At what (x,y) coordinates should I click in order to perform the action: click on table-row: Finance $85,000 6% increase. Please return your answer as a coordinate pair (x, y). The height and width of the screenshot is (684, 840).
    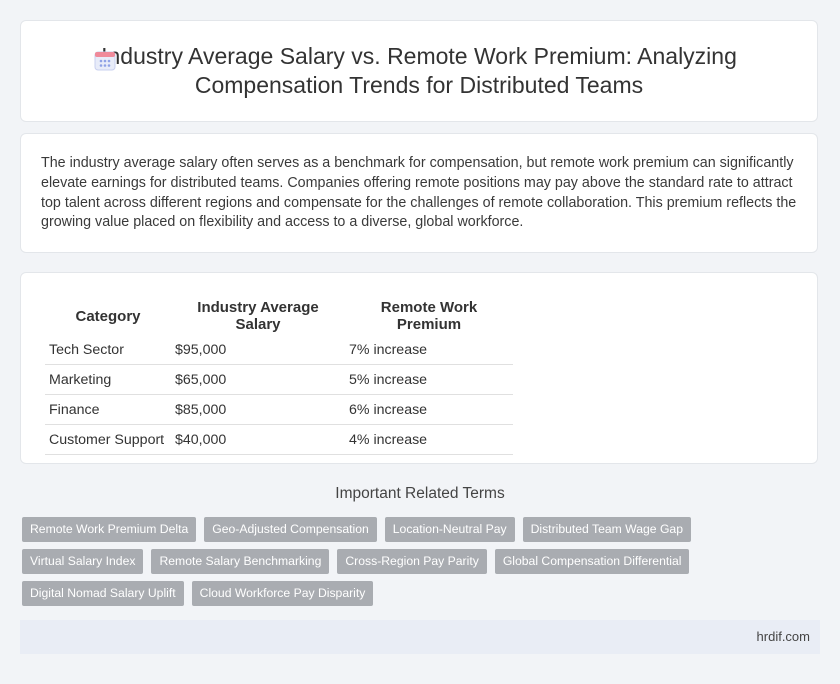
    Looking at the image, I should click on (279, 409).